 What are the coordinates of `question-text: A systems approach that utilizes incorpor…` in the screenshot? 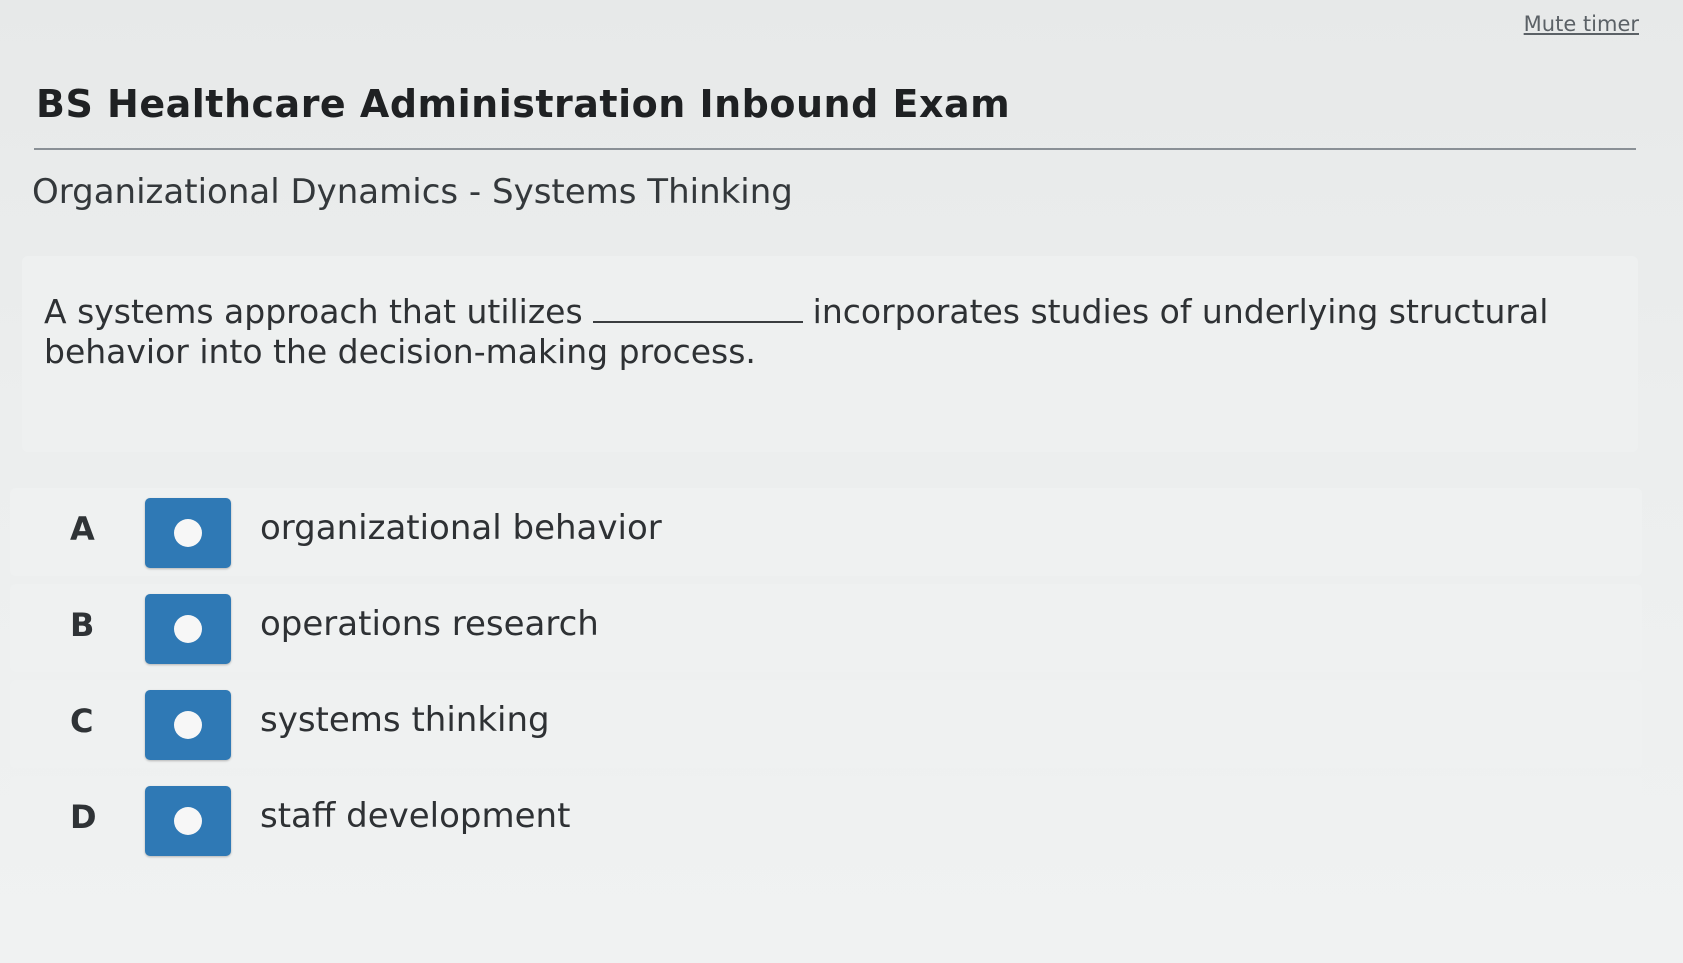 It's located at (824, 332).